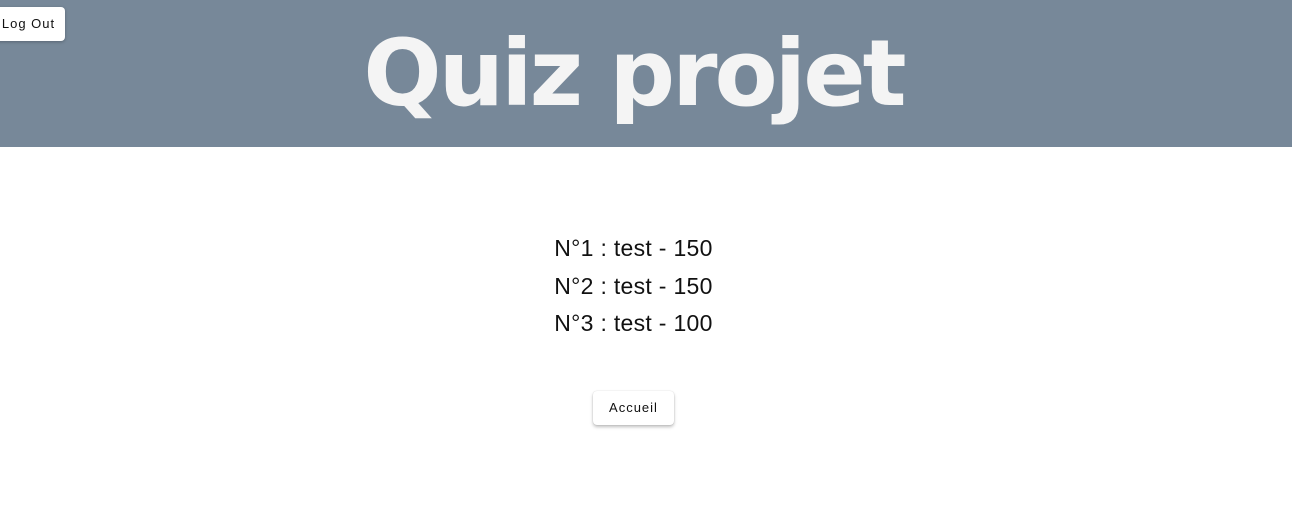  Describe the element at coordinates (633, 408) in the screenshot. I see `home-button: Accueil` at that location.